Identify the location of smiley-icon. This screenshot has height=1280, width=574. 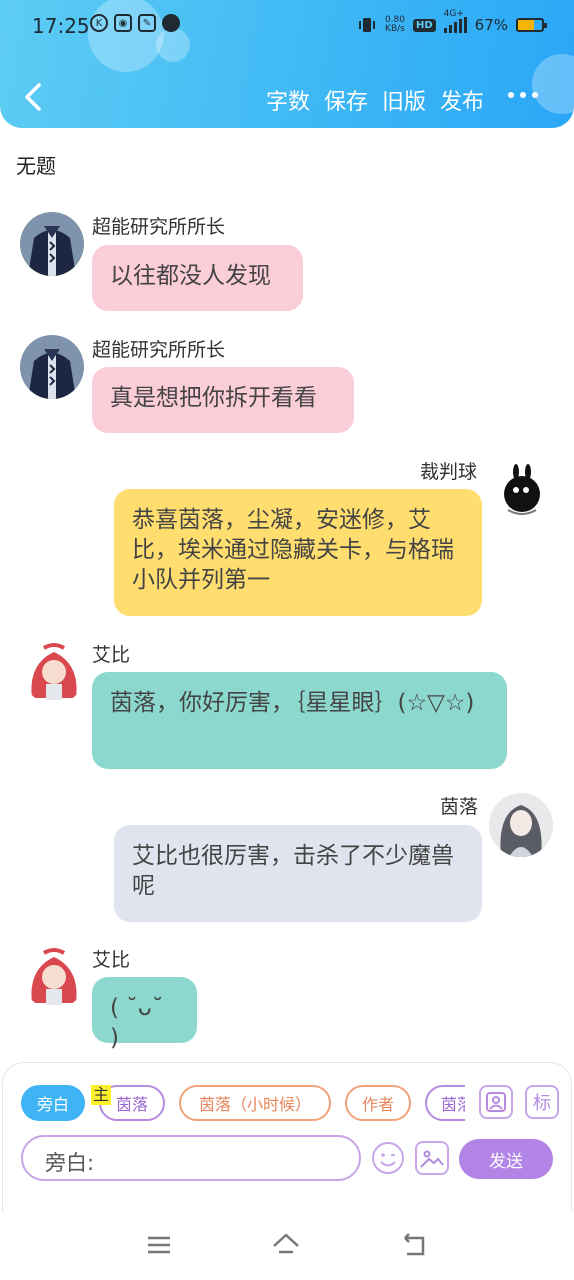
(388, 1158).